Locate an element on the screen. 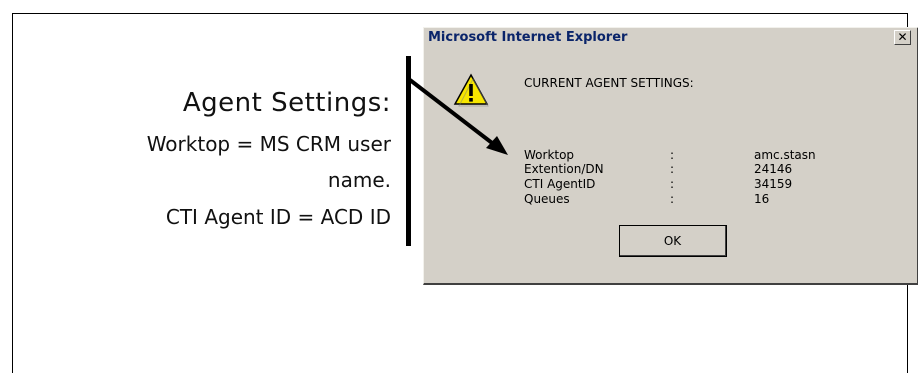 The image size is (918, 373). dialog-titlebar: Microsoft Internet Explorer ✕ is located at coordinates (670, 37).